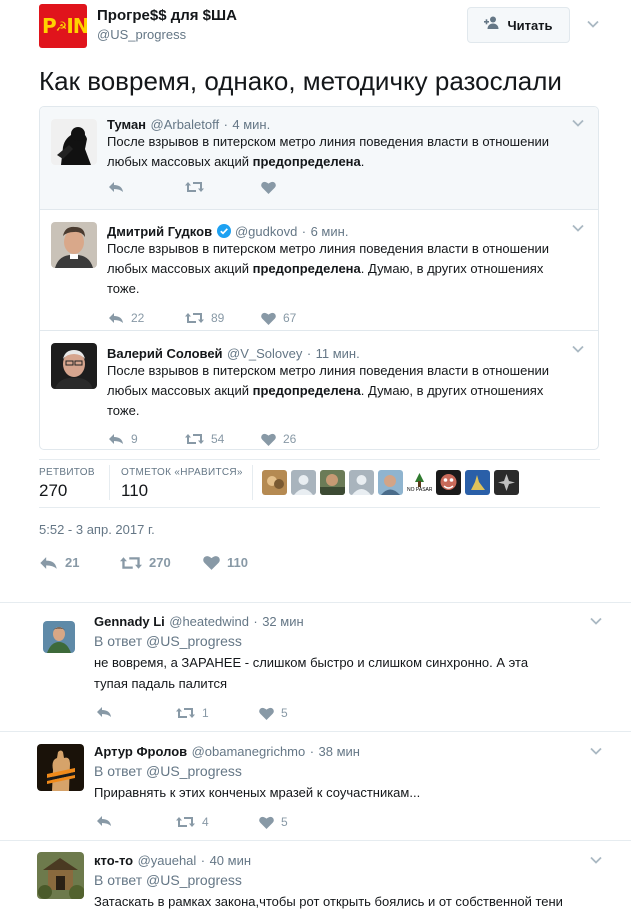 Image resolution: width=631 pixels, height=916 pixels. Describe the element at coordinates (278, 318) in the screenshot. I see `like-action: 67` at that location.